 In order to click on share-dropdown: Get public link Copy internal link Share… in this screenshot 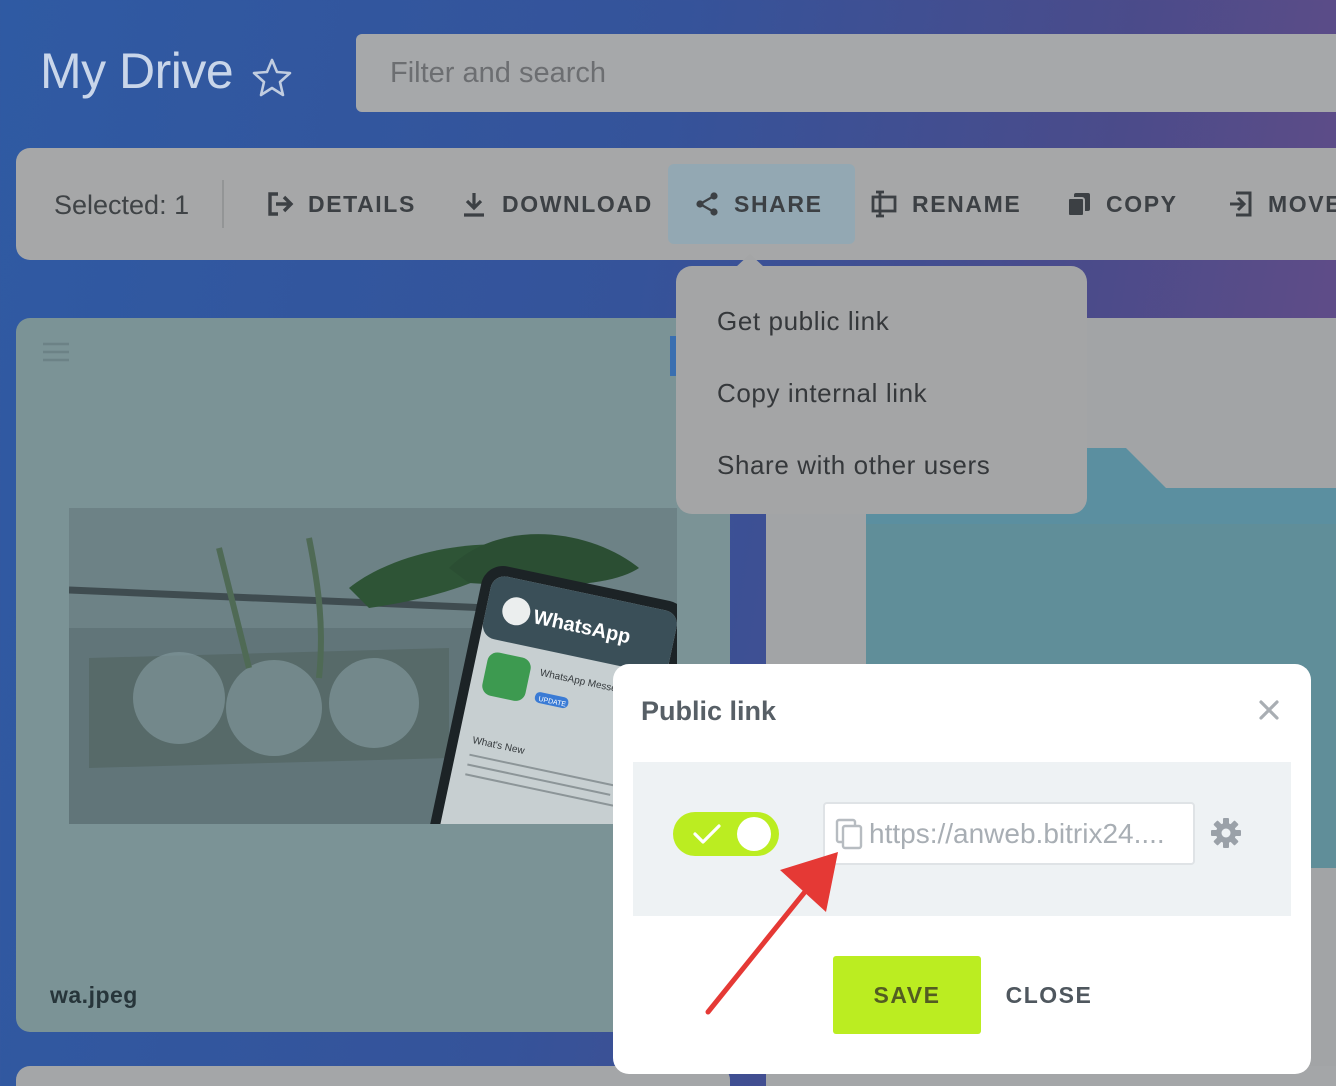, I will do `click(881, 384)`.